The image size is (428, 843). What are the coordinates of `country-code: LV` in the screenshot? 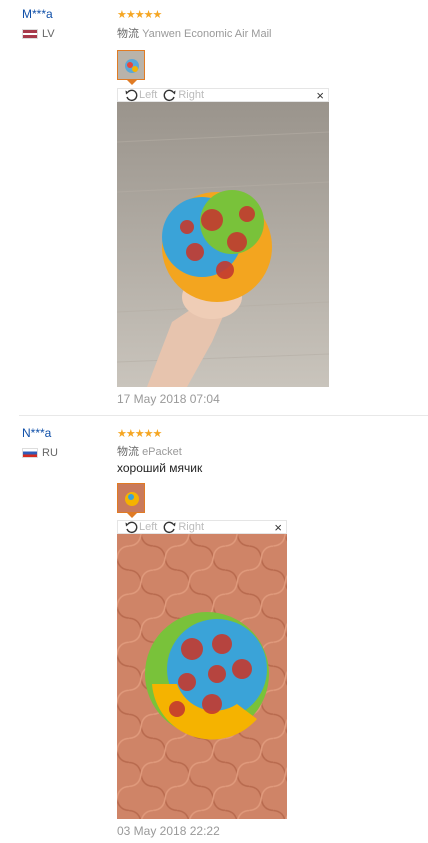 It's located at (48, 34).